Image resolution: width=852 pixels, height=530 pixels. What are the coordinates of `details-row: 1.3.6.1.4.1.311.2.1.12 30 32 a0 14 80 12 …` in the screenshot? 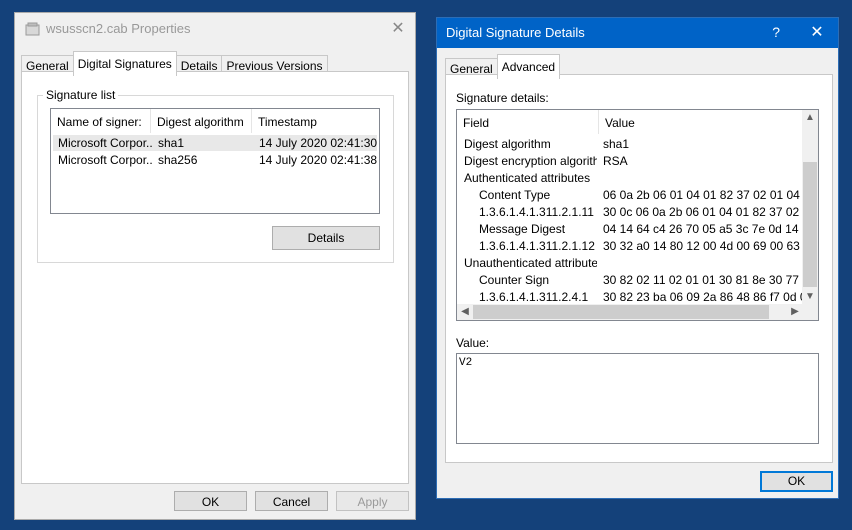 It's located at (630, 246).